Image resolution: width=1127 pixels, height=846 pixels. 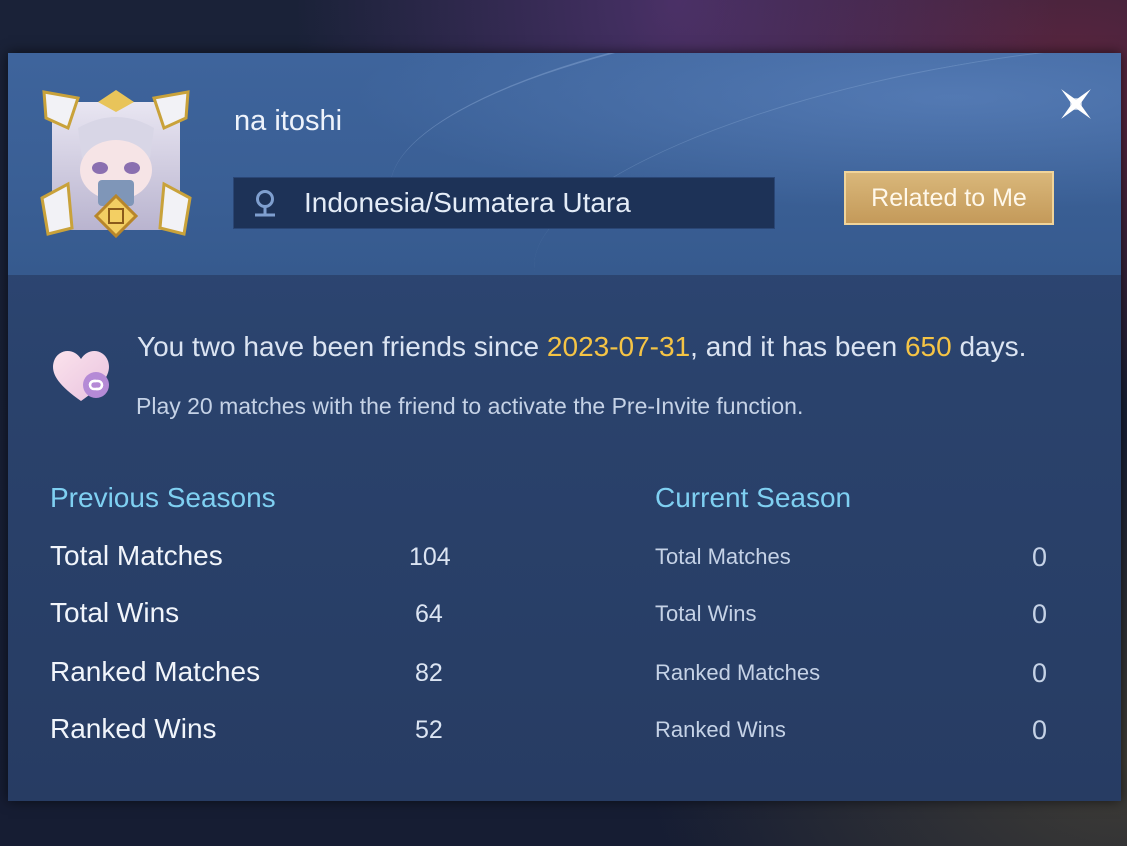 What do you see at coordinates (81, 375) in the screenshot?
I see `heart-link-icon` at bounding box center [81, 375].